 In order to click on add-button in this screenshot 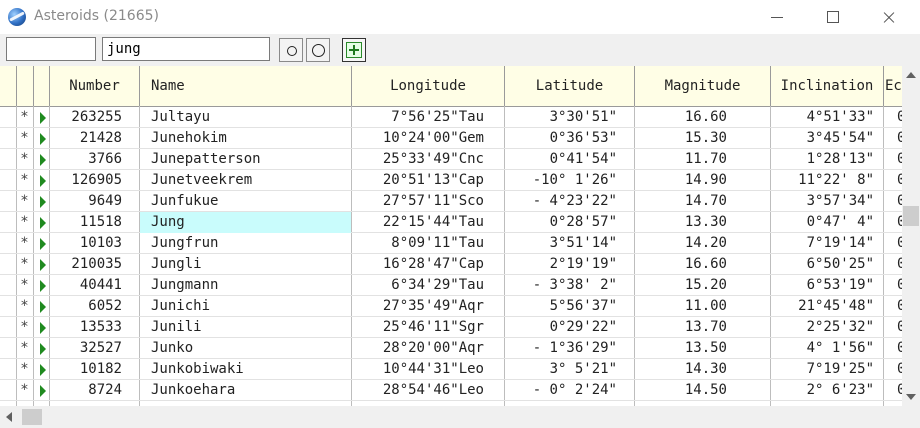, I will do `click(354, 50)`.